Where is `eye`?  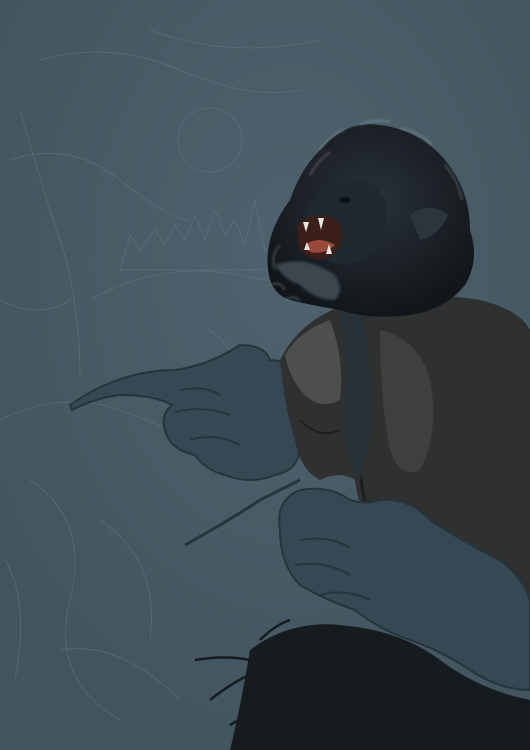 eye is located at coordinates (345, 200).